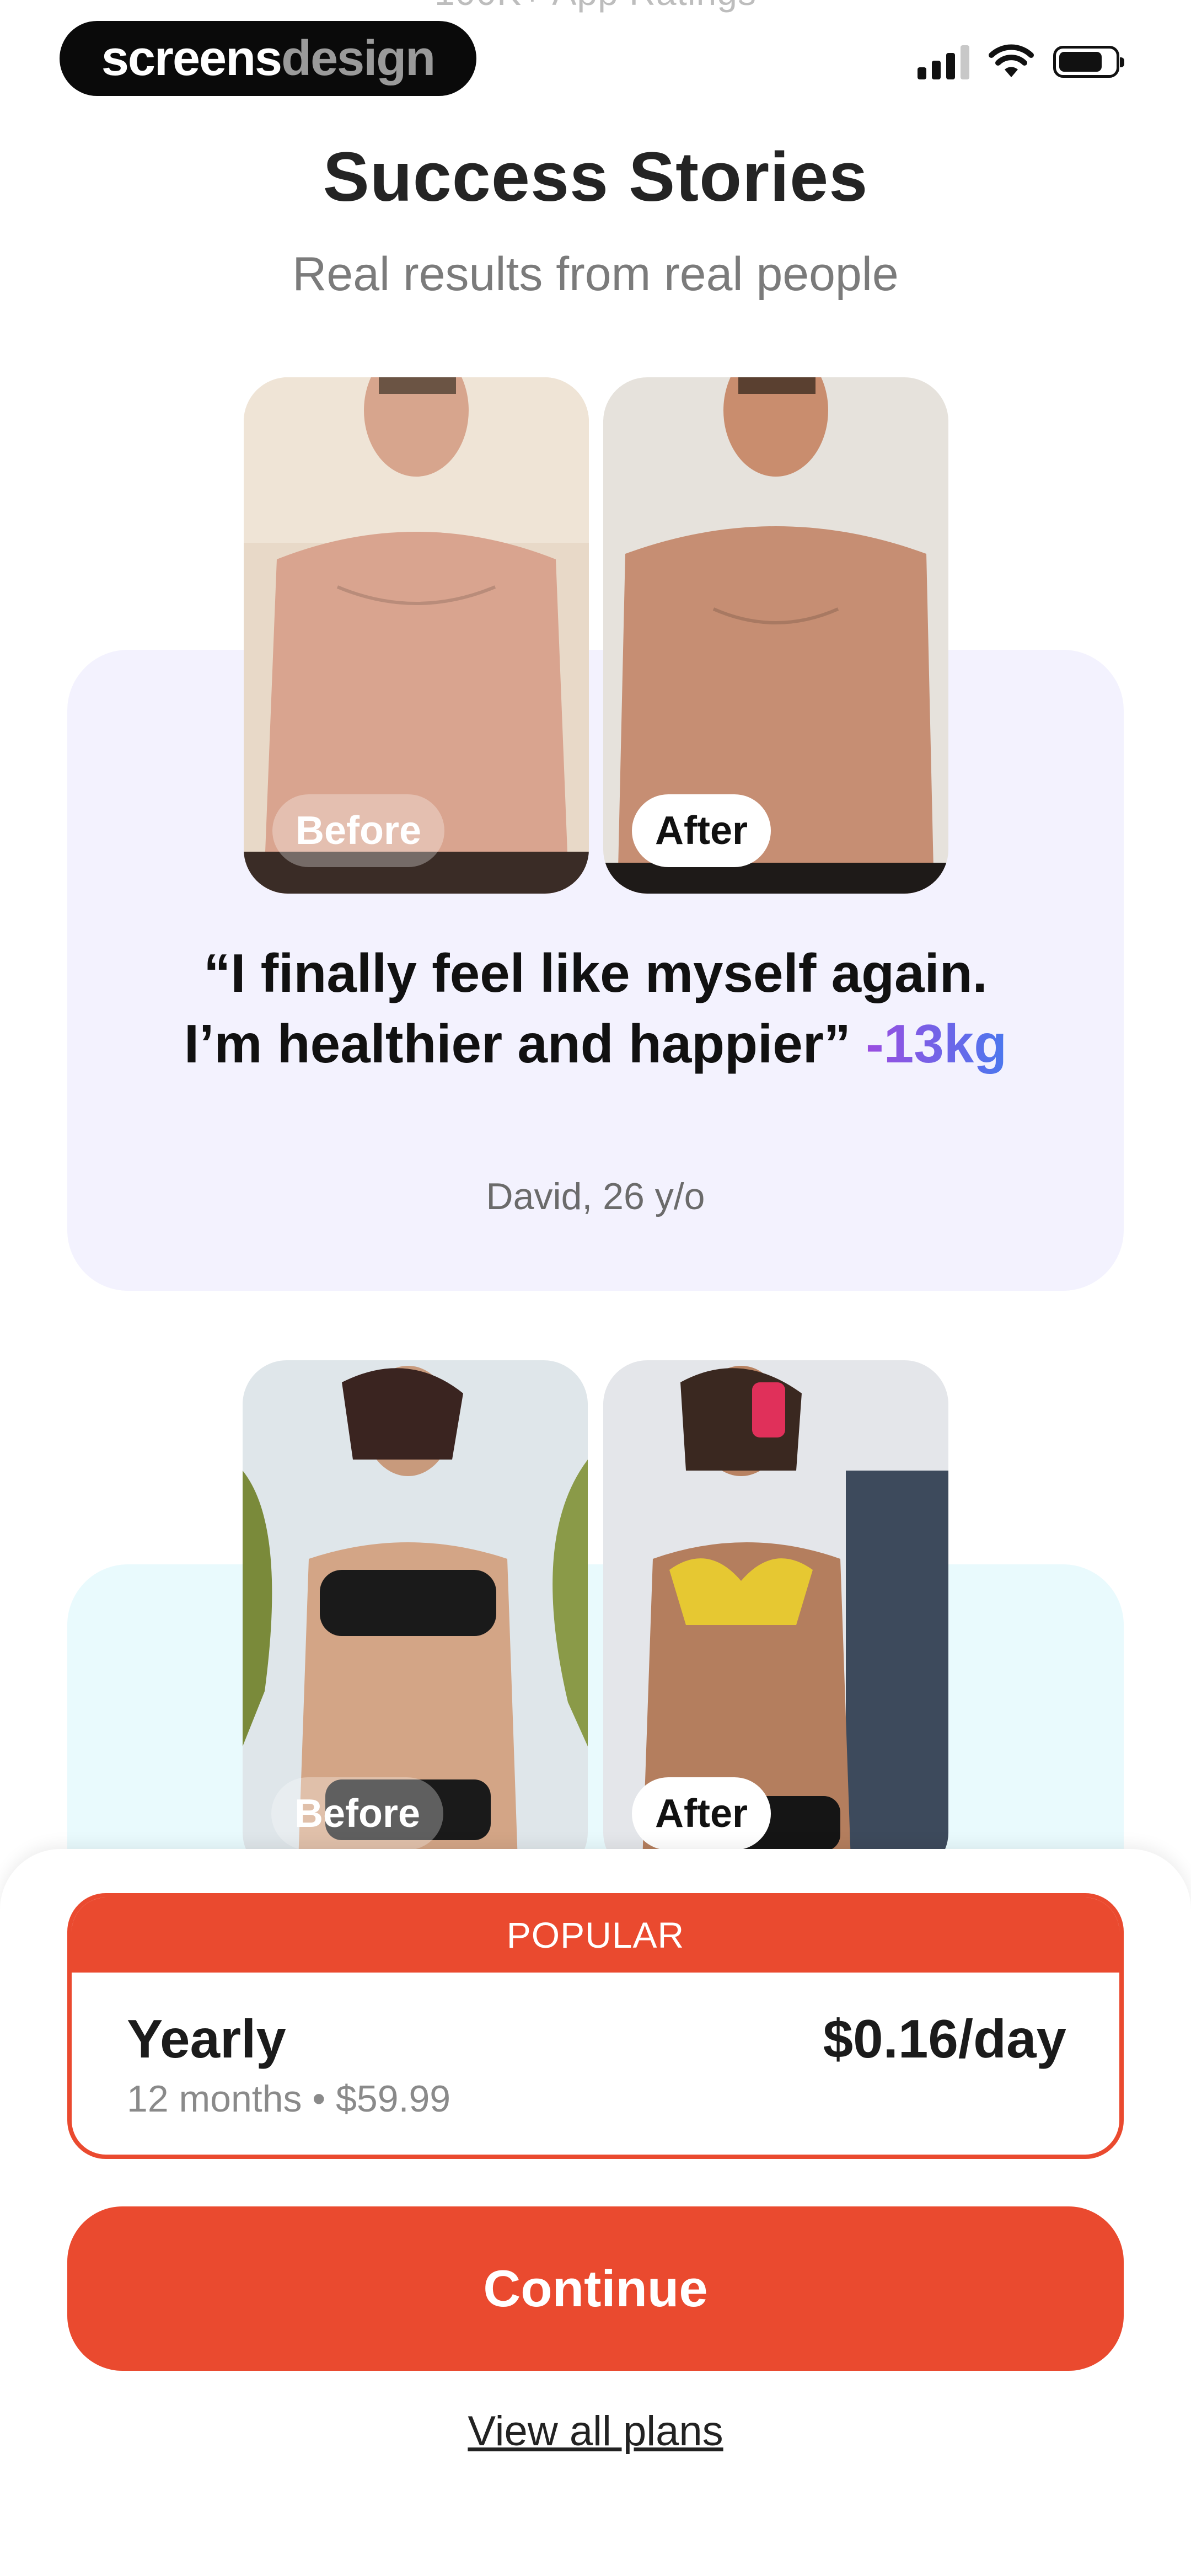 The height and width of the screenshot is (2576, 1191). Describe the element at coordinates (595, 2431) in the screenshot. I see `view-all-plans-link: View all plans` at that location.